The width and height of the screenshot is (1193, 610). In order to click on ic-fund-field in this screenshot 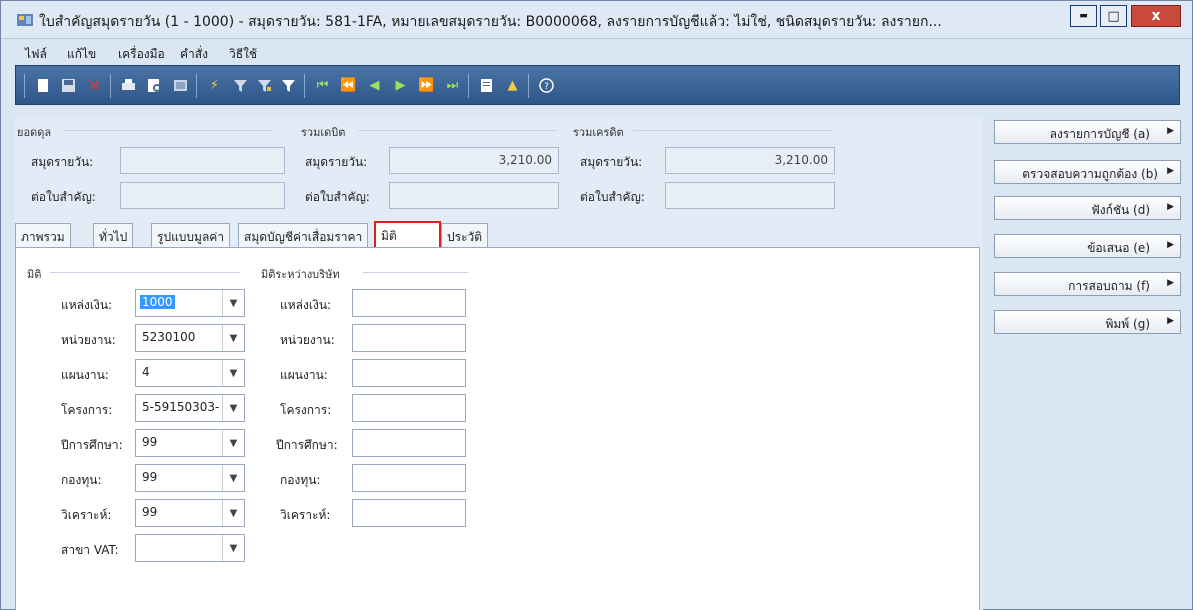, I will do `click(409, 478)`.